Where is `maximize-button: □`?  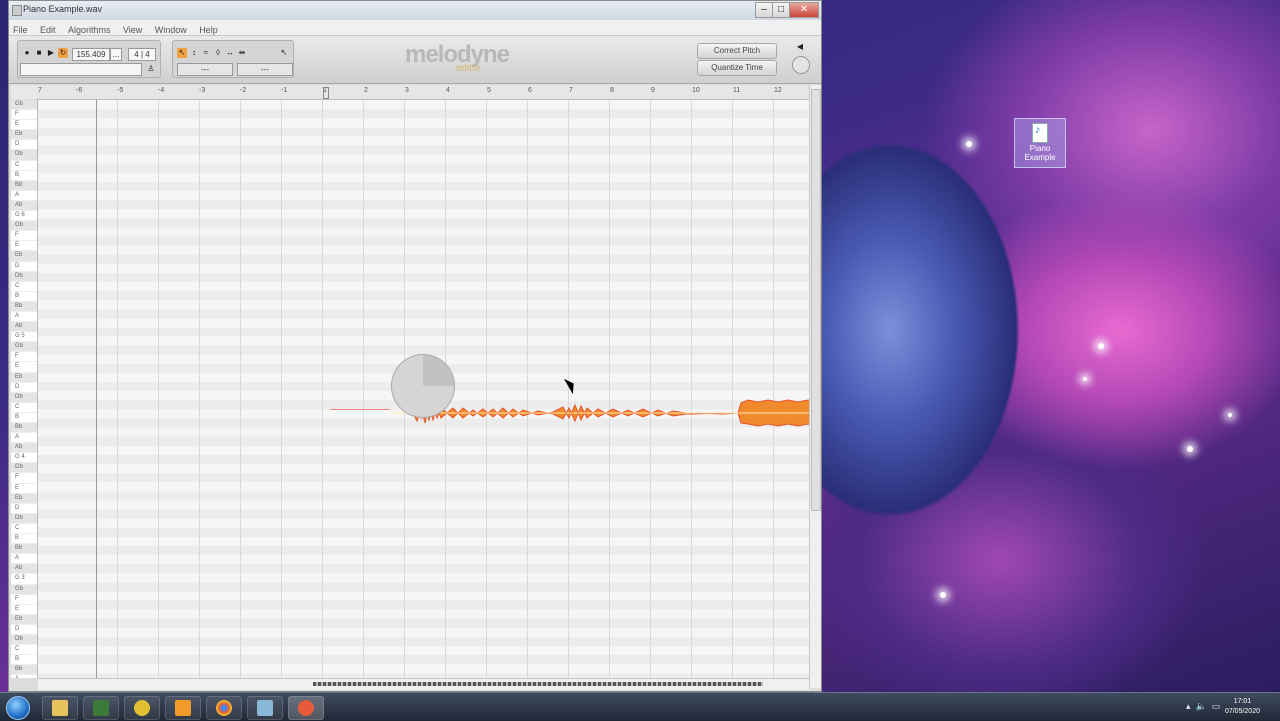
maximize-button: □ is located at coordinates (781, 10).